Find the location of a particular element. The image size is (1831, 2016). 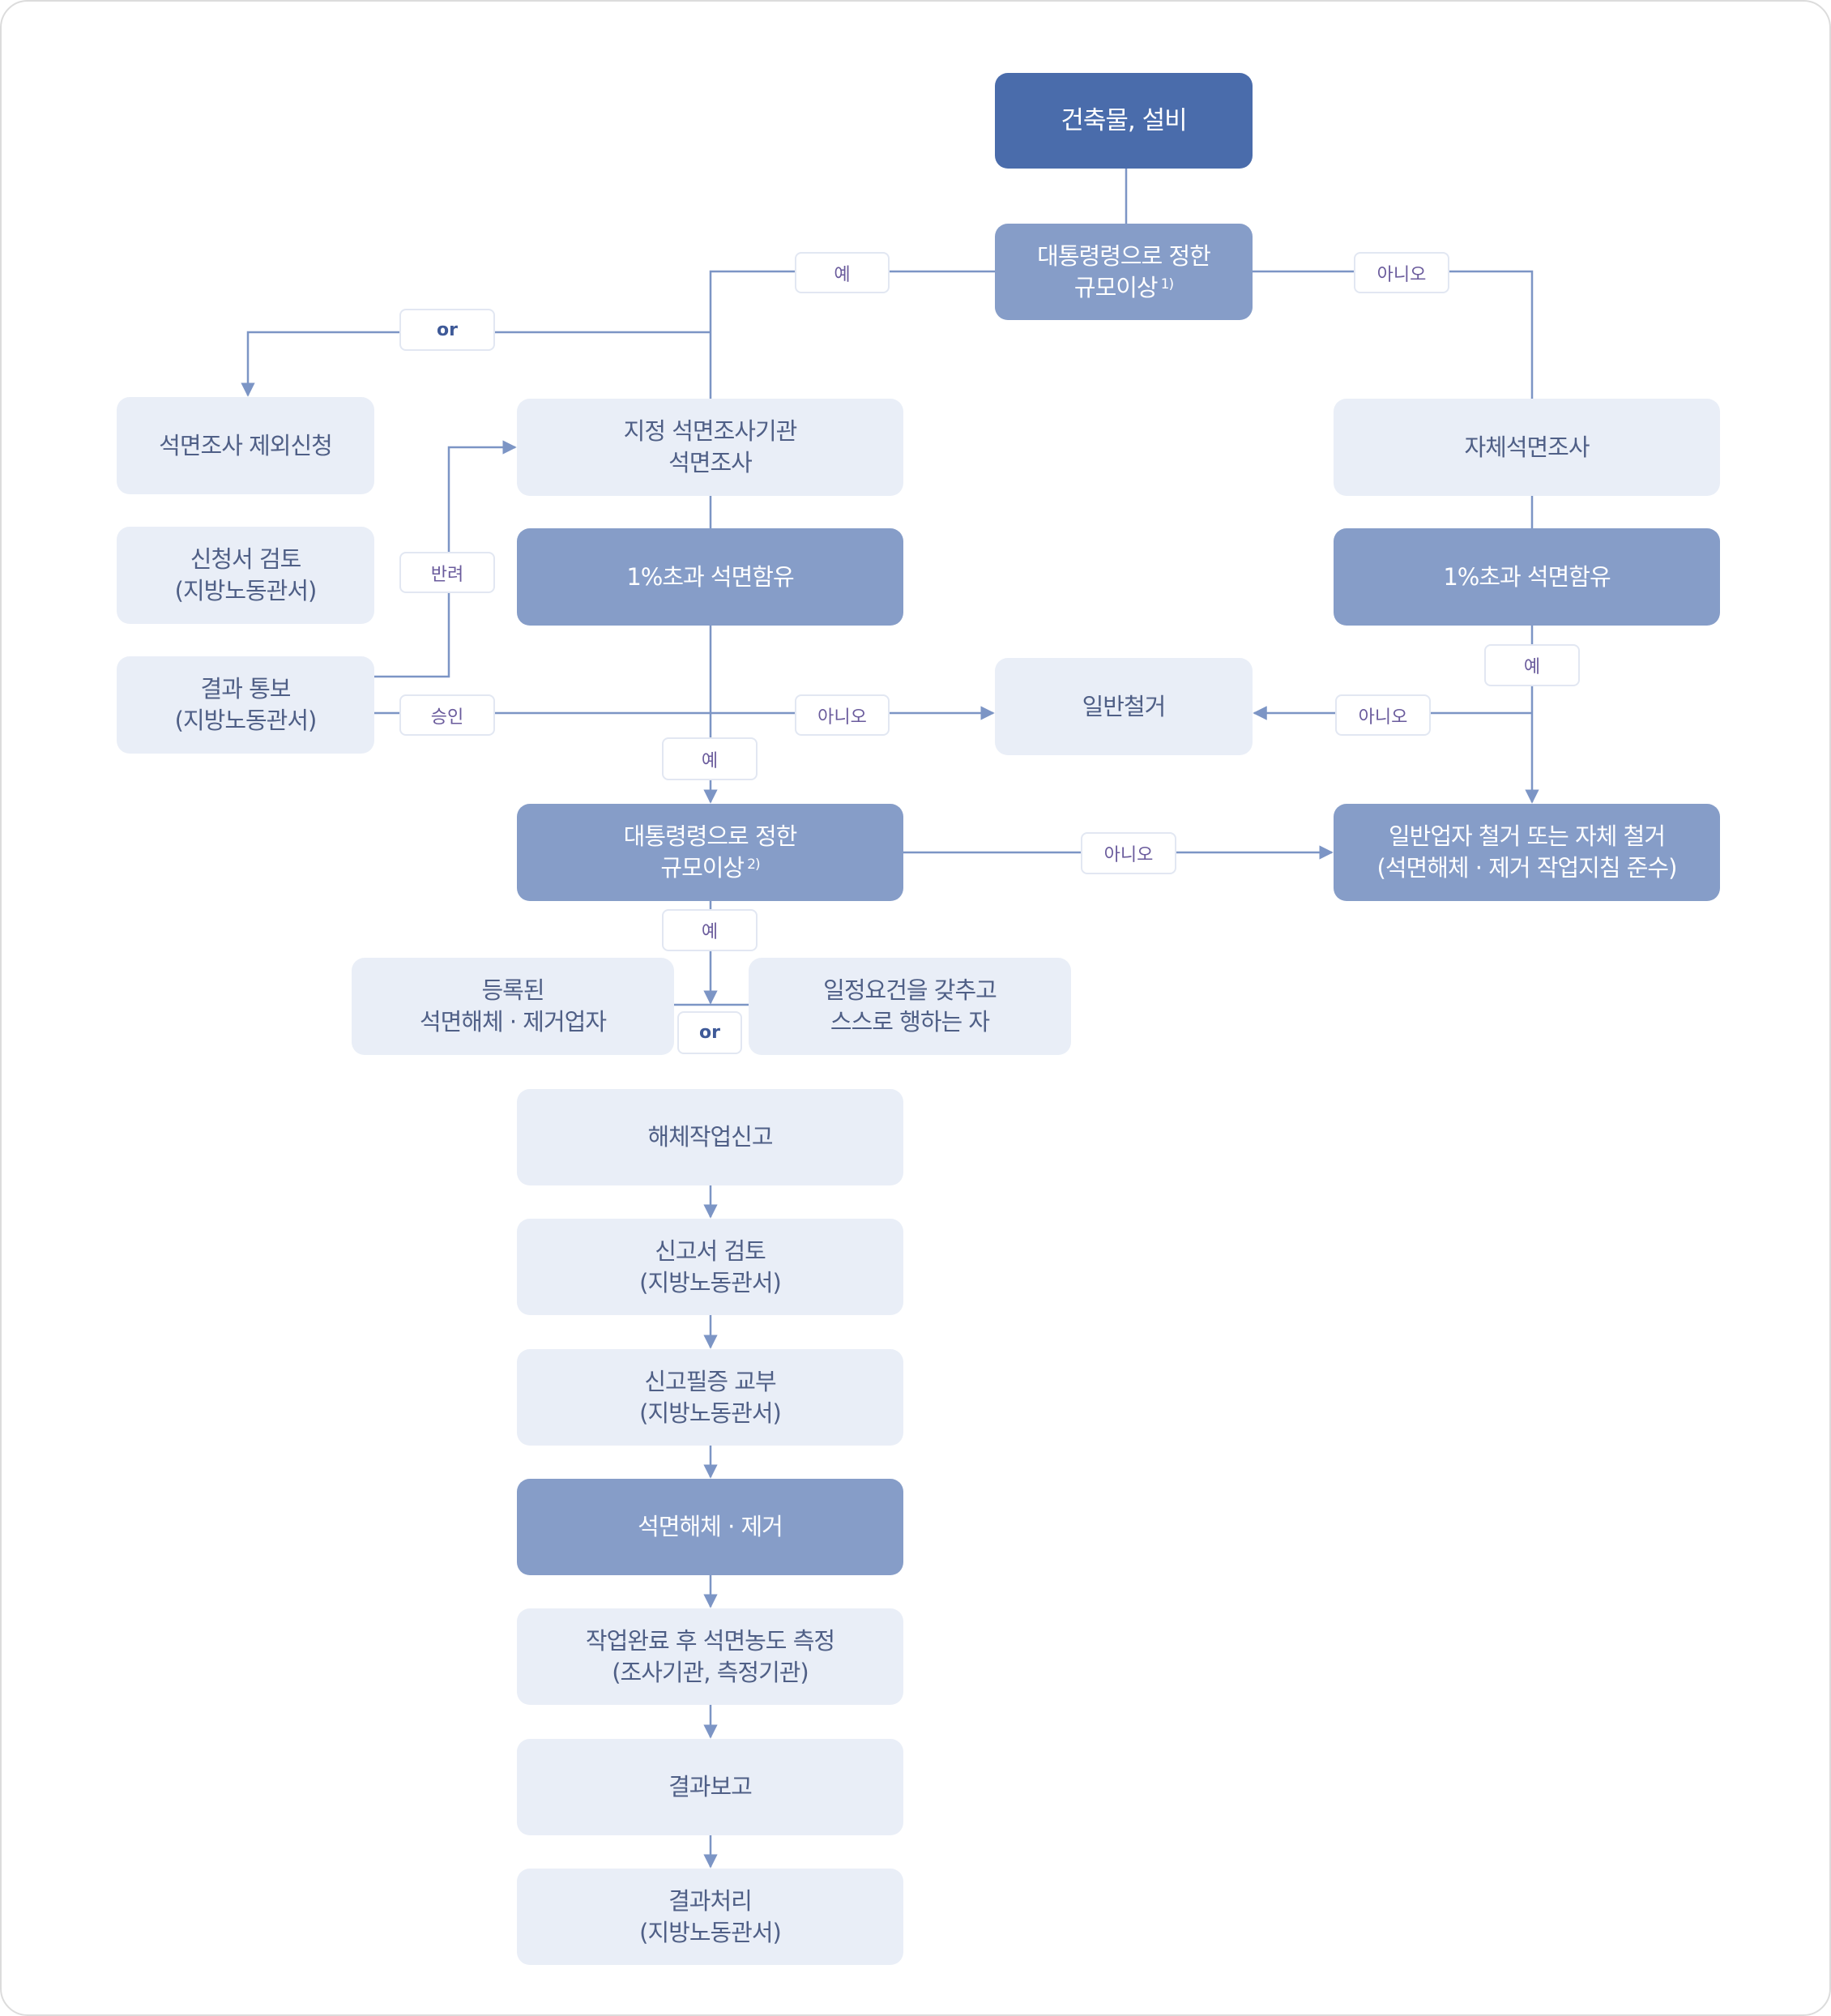

node-general-contractor: 일반업자 철거 또는 자체 철거 (석면해체 · 제거 작업지침 준수) is located at coordinates (1527, 852).